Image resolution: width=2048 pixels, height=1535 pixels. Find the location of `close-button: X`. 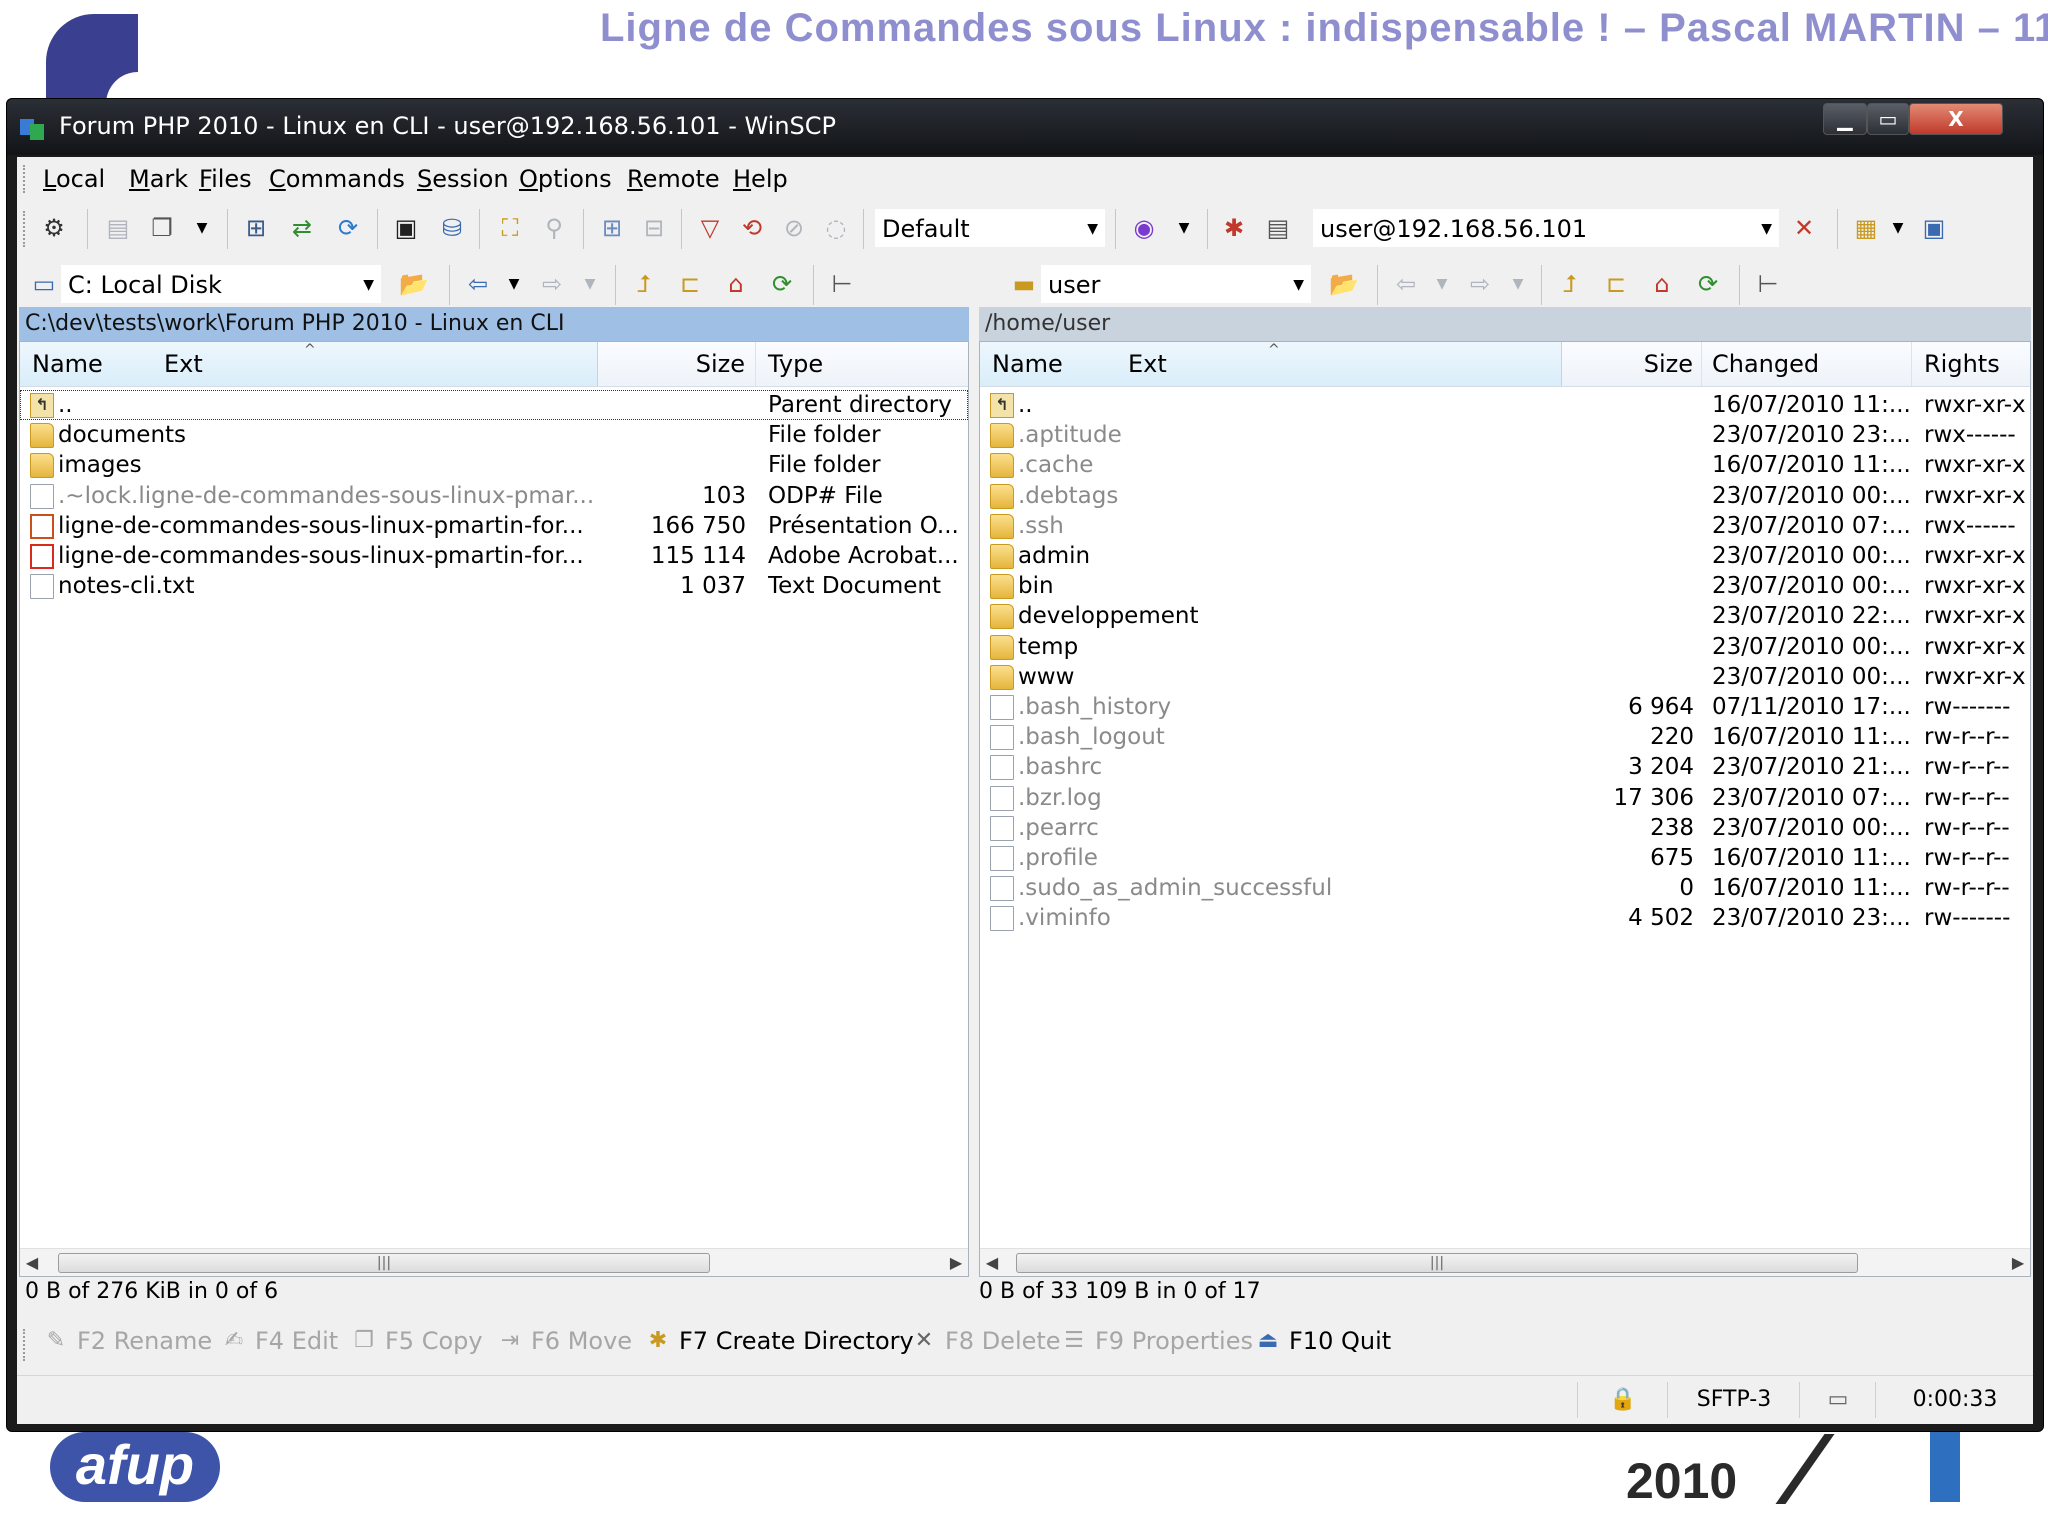

close-button: X is located at coordinates (1956, 119).